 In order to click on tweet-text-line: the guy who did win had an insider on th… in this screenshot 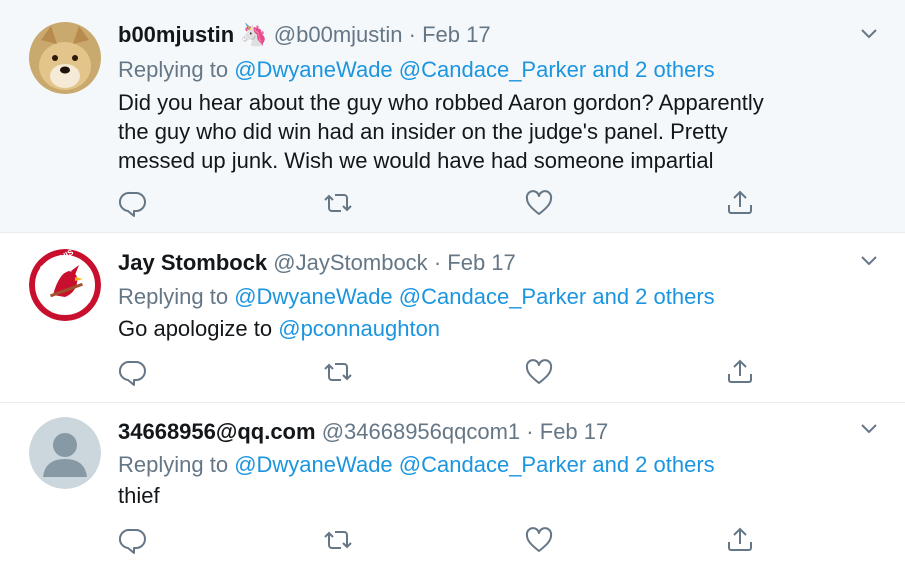, I will do `click(423, 131)`.